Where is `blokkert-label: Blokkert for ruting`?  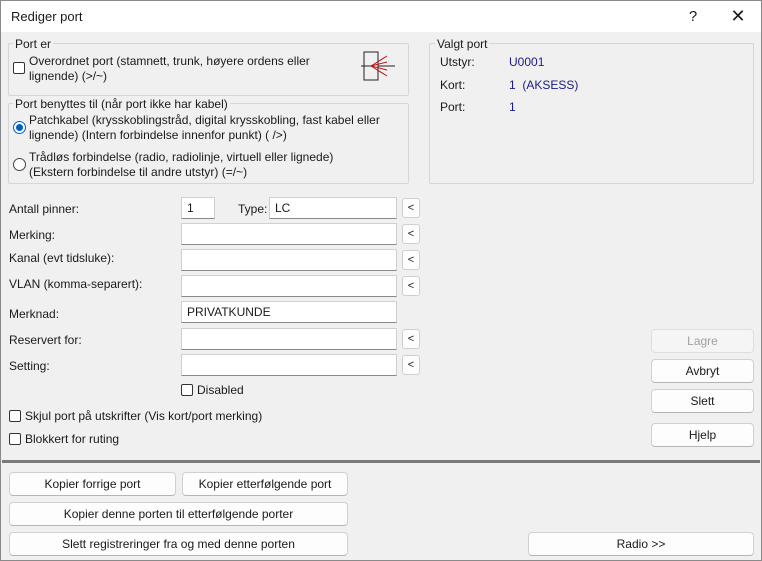
blokkert-label: Blokkert for ruting is located at coordinates (72, 439).